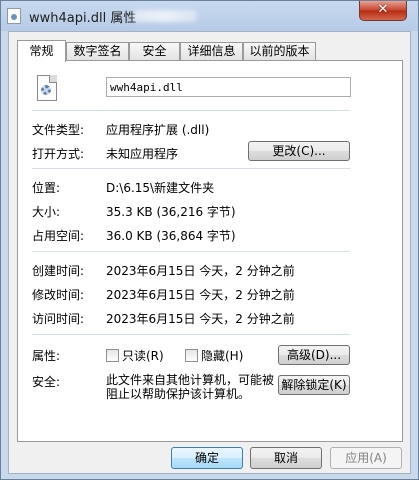 This screenshot has width=419, height=480. Describe the element at coordinates (58, 271) in the screenshot. I see `created-label: 创建时间:` at that location.